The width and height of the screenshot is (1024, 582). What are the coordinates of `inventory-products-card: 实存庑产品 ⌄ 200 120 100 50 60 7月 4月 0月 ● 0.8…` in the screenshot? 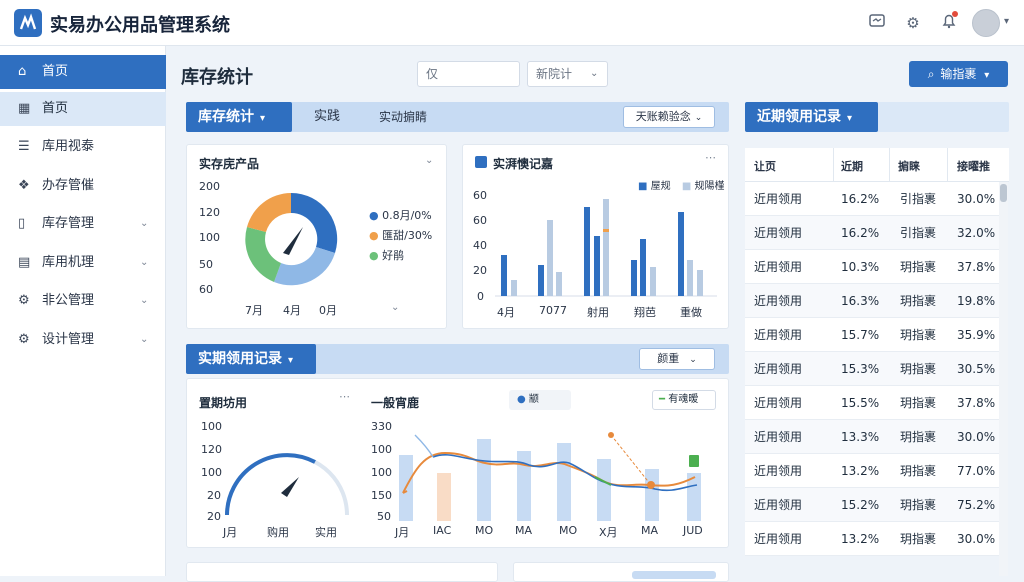 It's located at (316, 236).